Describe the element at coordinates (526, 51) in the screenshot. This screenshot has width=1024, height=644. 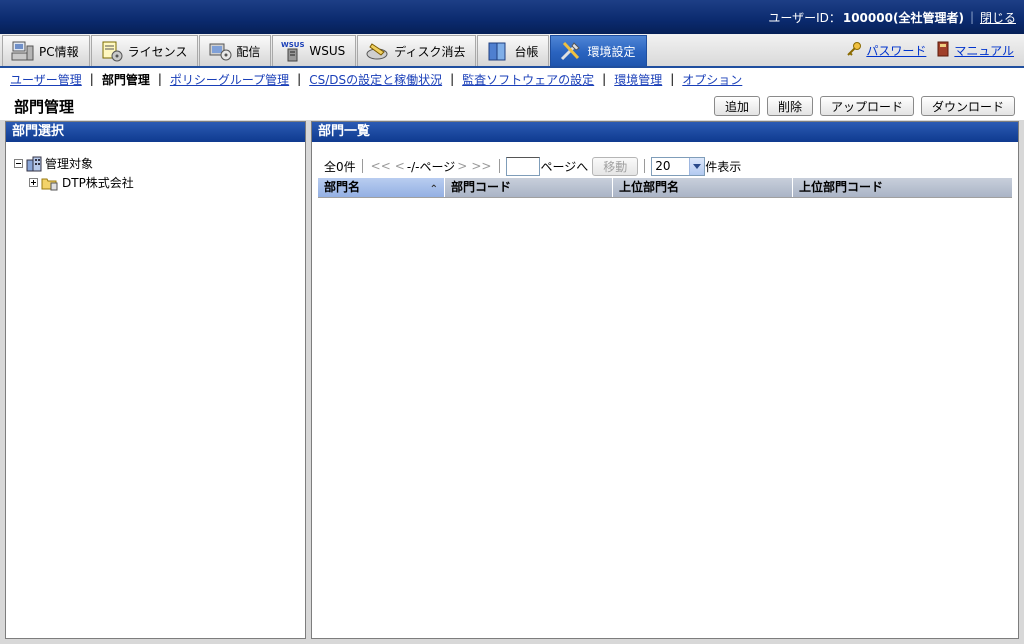
I see `tab-label: 台帳` at that location.